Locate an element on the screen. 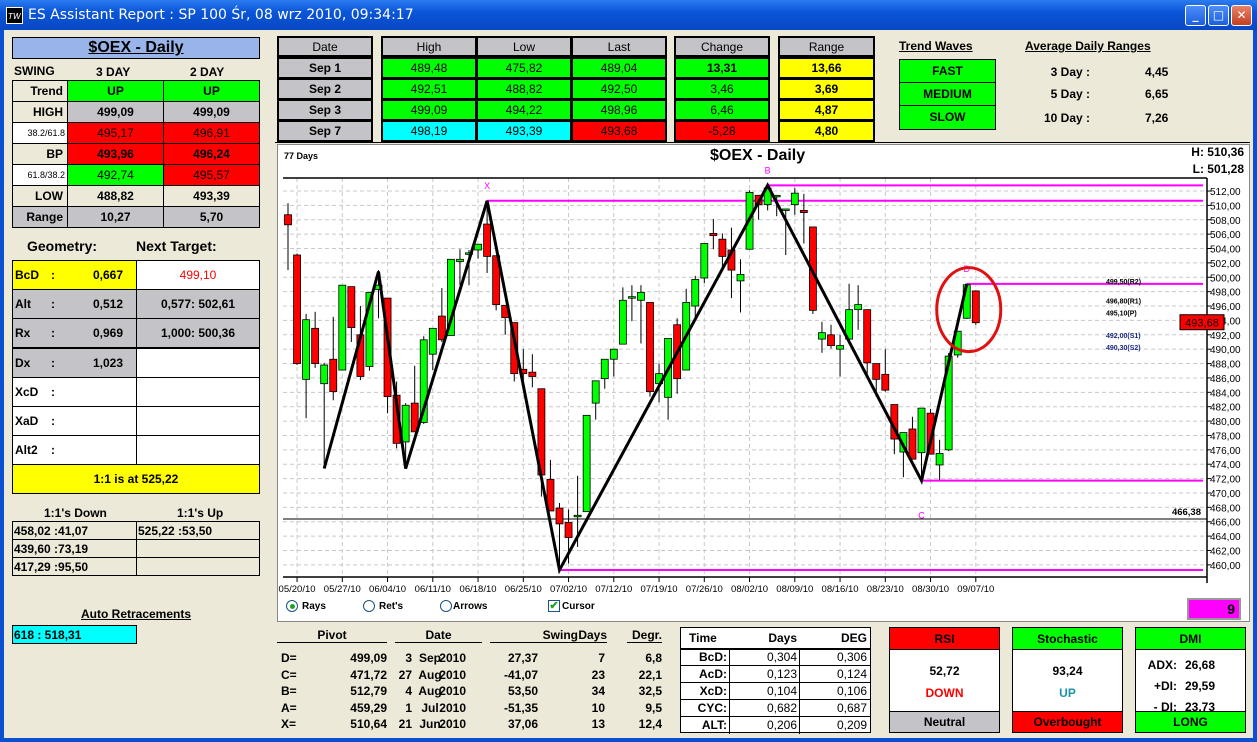 The height and width of the screenshot is (742, 1257). pivot-swing: -41,07 is located at coordinates (520, 674).